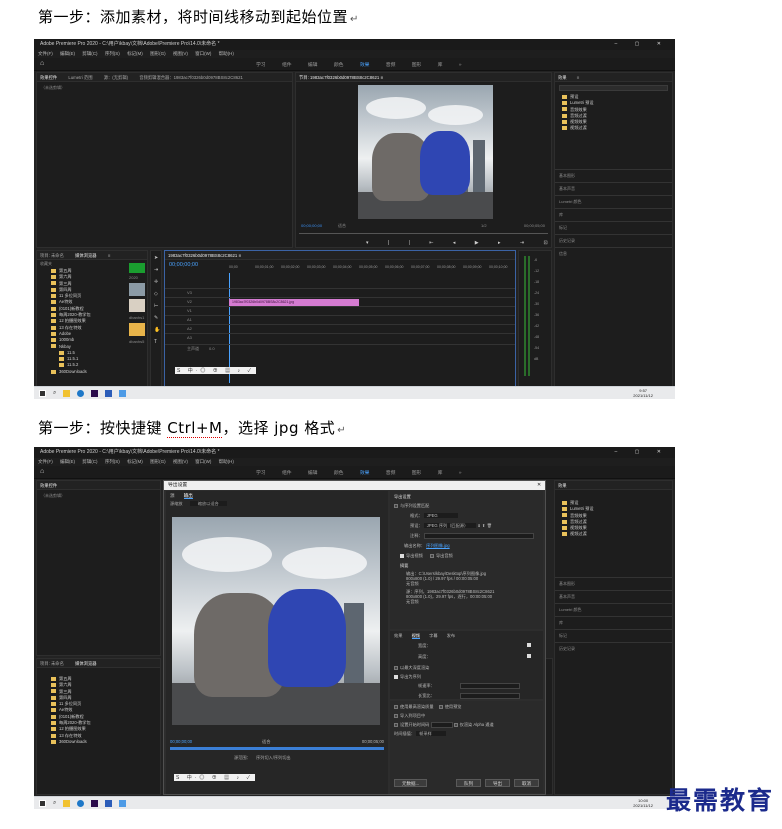  Describe the element at coordinates (526, 783) in the screenshot. I see `cancel-button: 取消` at that location.